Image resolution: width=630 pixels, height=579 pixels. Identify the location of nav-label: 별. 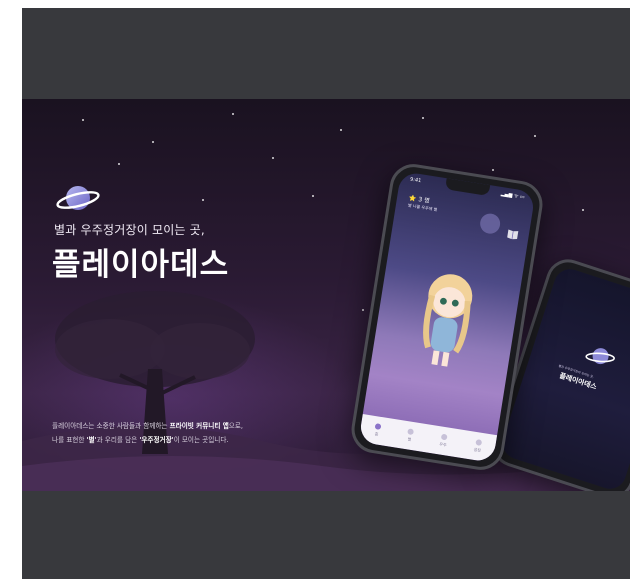
(409, 439).